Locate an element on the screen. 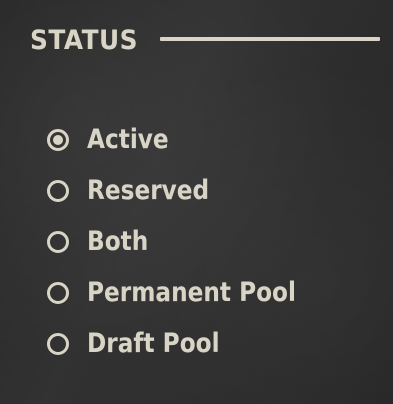 This screenshot has width=393, height=404. status-option-label: Reserved is located at coordinates (148, 190).